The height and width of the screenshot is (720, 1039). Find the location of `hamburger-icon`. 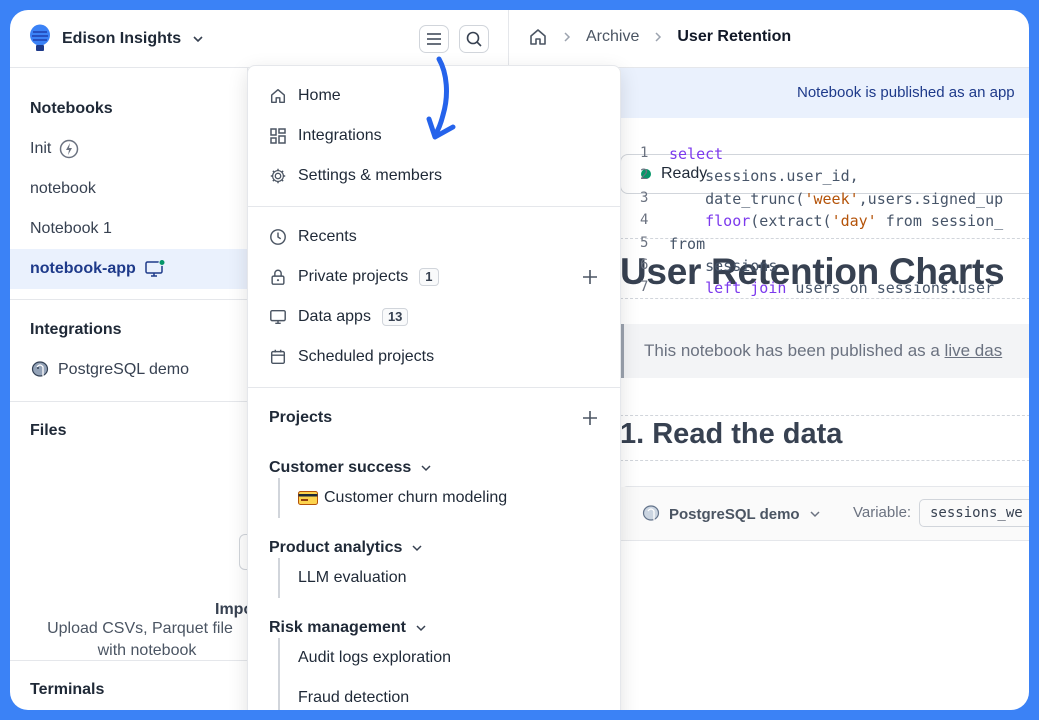

hamburger-icon is located at coordinates (434, 39).